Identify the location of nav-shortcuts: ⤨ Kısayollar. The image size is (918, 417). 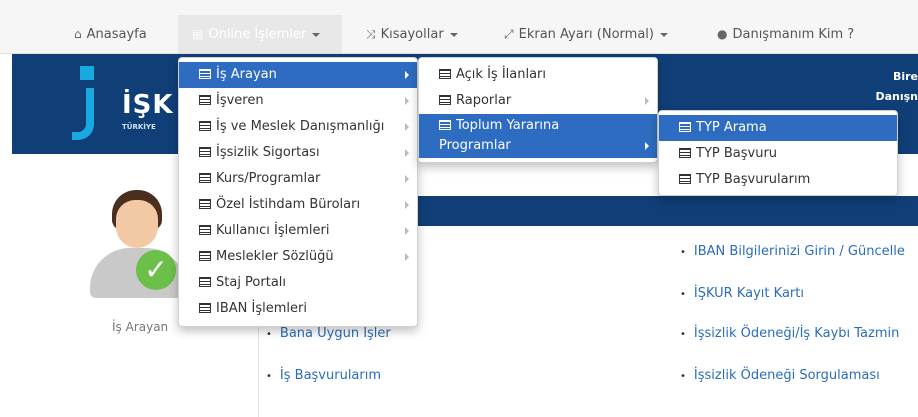
(412, 34).